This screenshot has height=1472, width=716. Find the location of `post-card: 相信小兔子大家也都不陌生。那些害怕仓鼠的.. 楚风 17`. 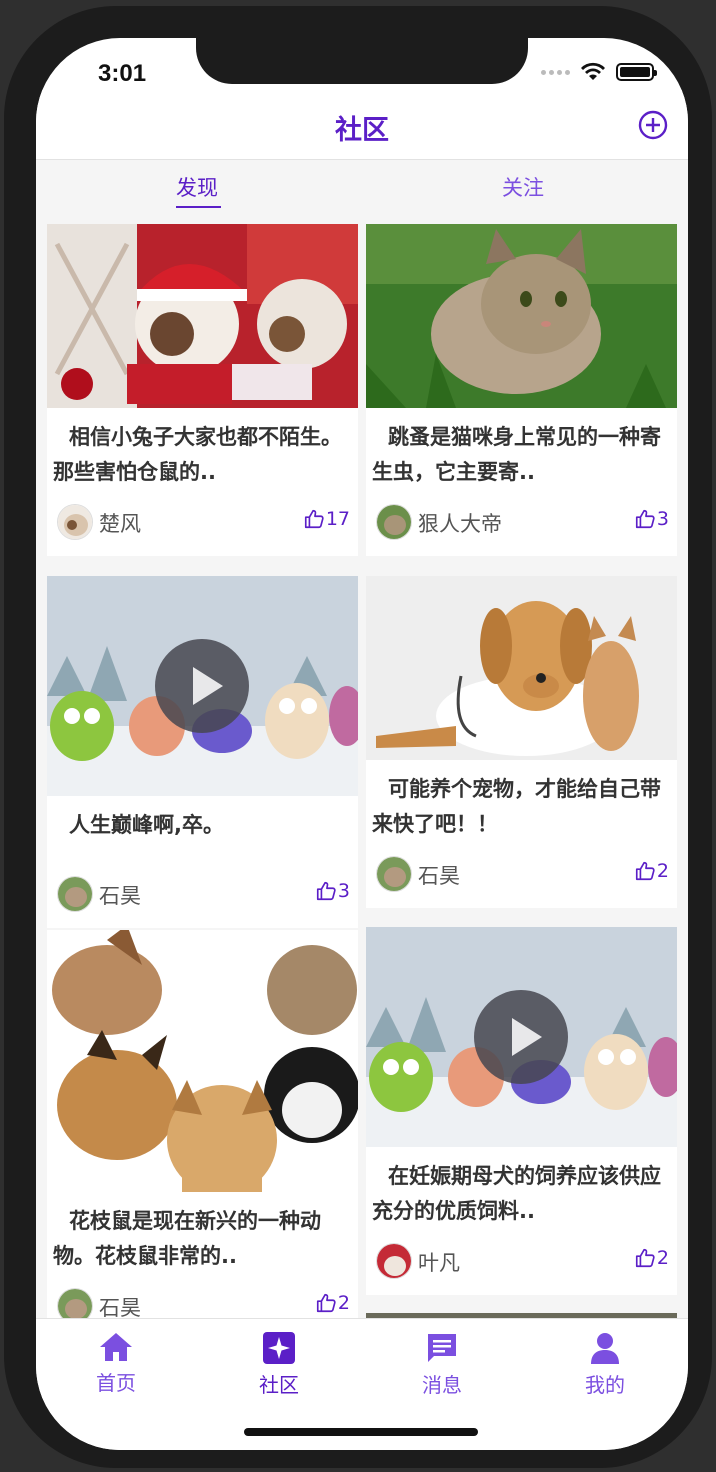

post-card: 相信小兔子大家也都不陌生。那些害怕仓鼠的.. 楚风 17 is located at coordinates (202, 390).